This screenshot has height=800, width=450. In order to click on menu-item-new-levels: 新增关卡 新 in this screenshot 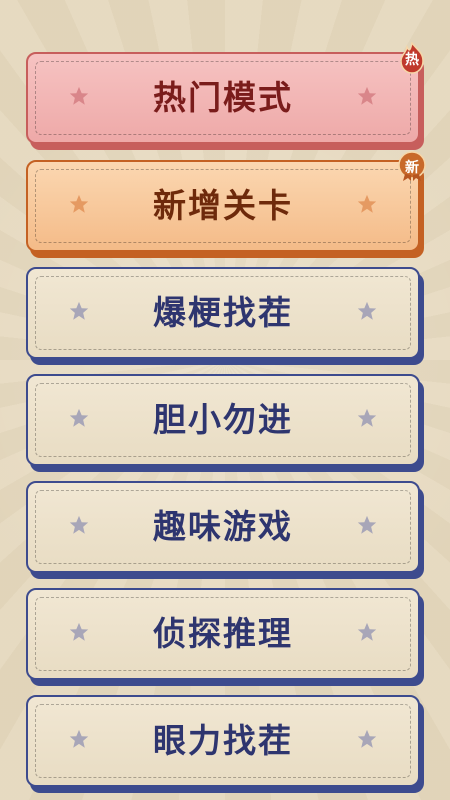, I will do `click(226, 204)`.